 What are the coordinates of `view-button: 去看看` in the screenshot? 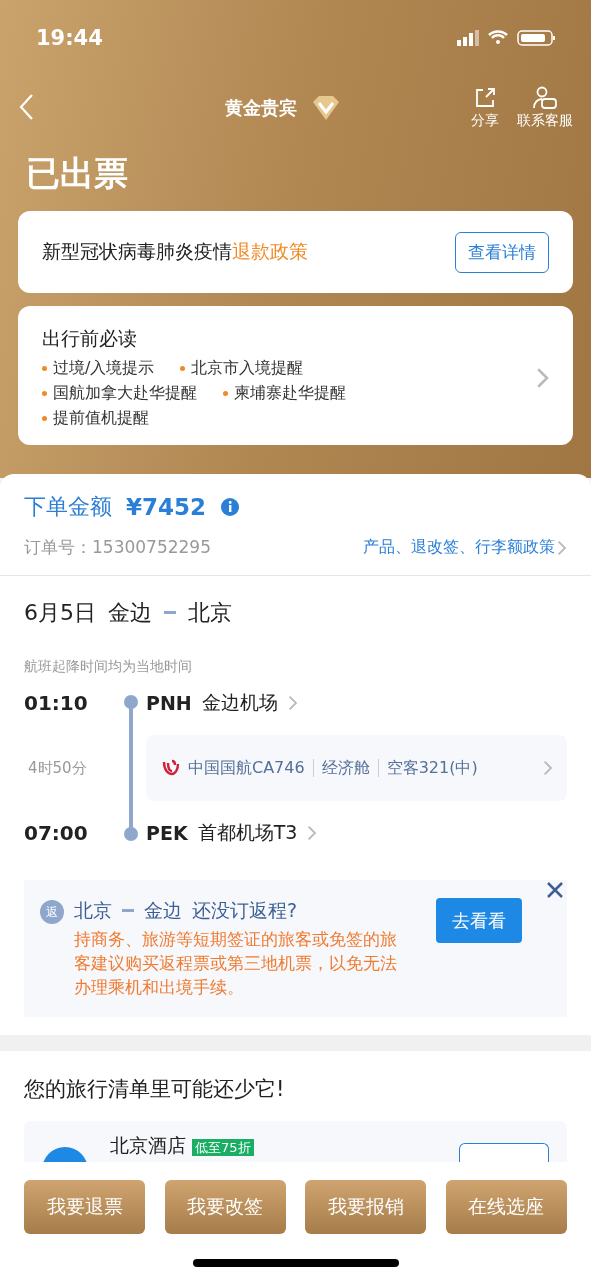 It's located at (479, 920).